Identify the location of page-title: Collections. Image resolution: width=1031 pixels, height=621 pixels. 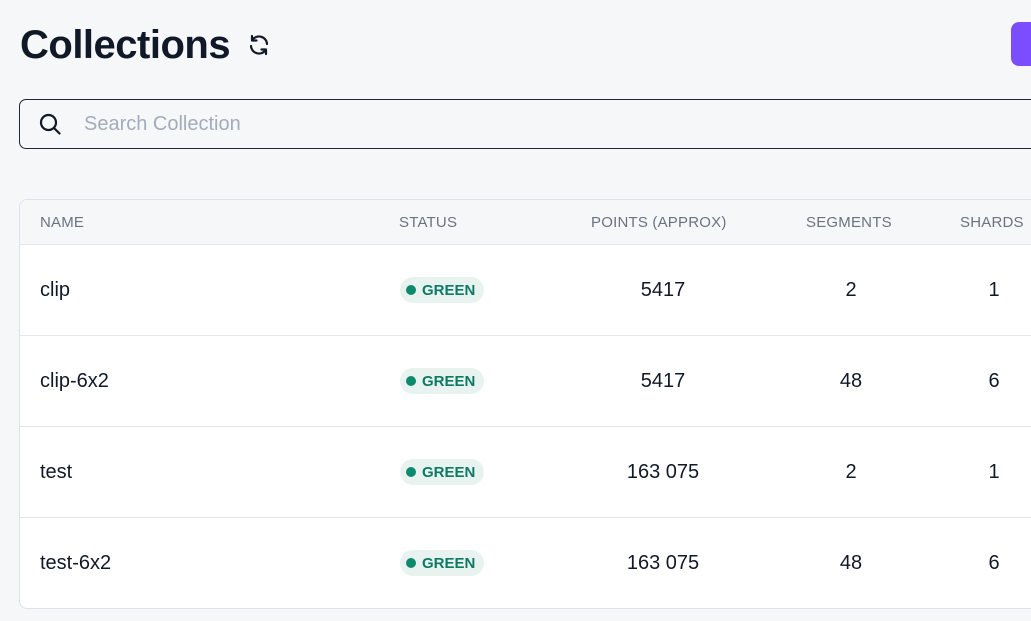
(125, 45).